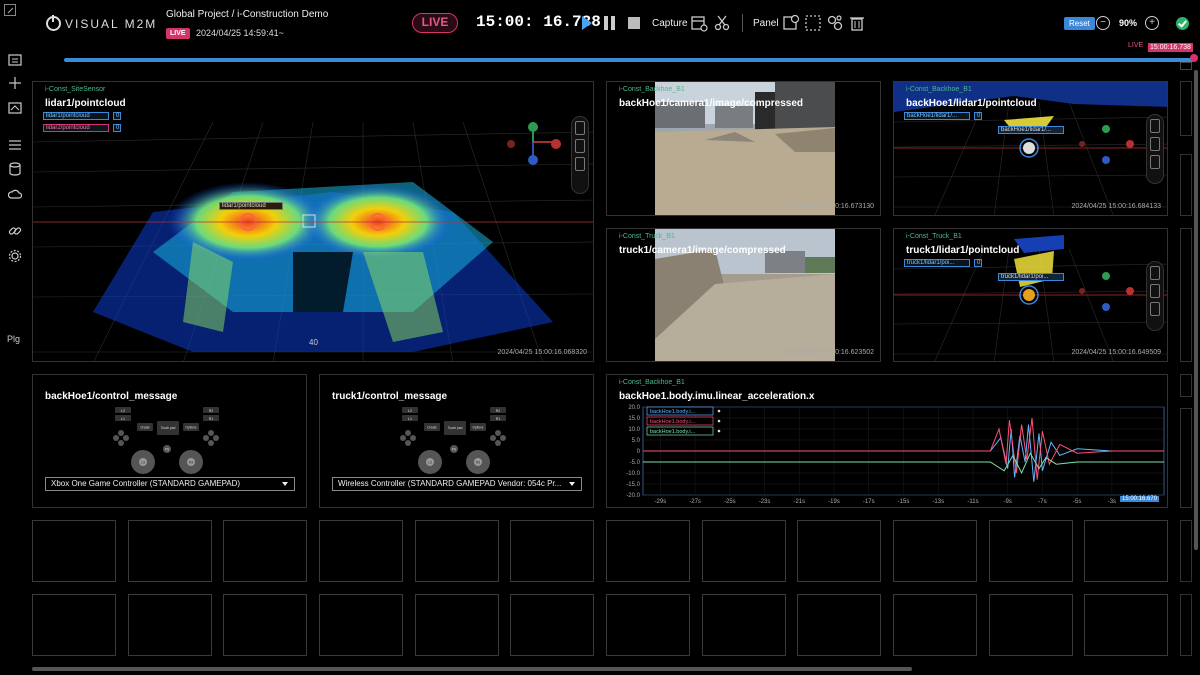 The width and height of the screenshot is (1200, 675). Describe the element at coordinates (15, 83) in the screenshot. I see `topology-icon` at that location.